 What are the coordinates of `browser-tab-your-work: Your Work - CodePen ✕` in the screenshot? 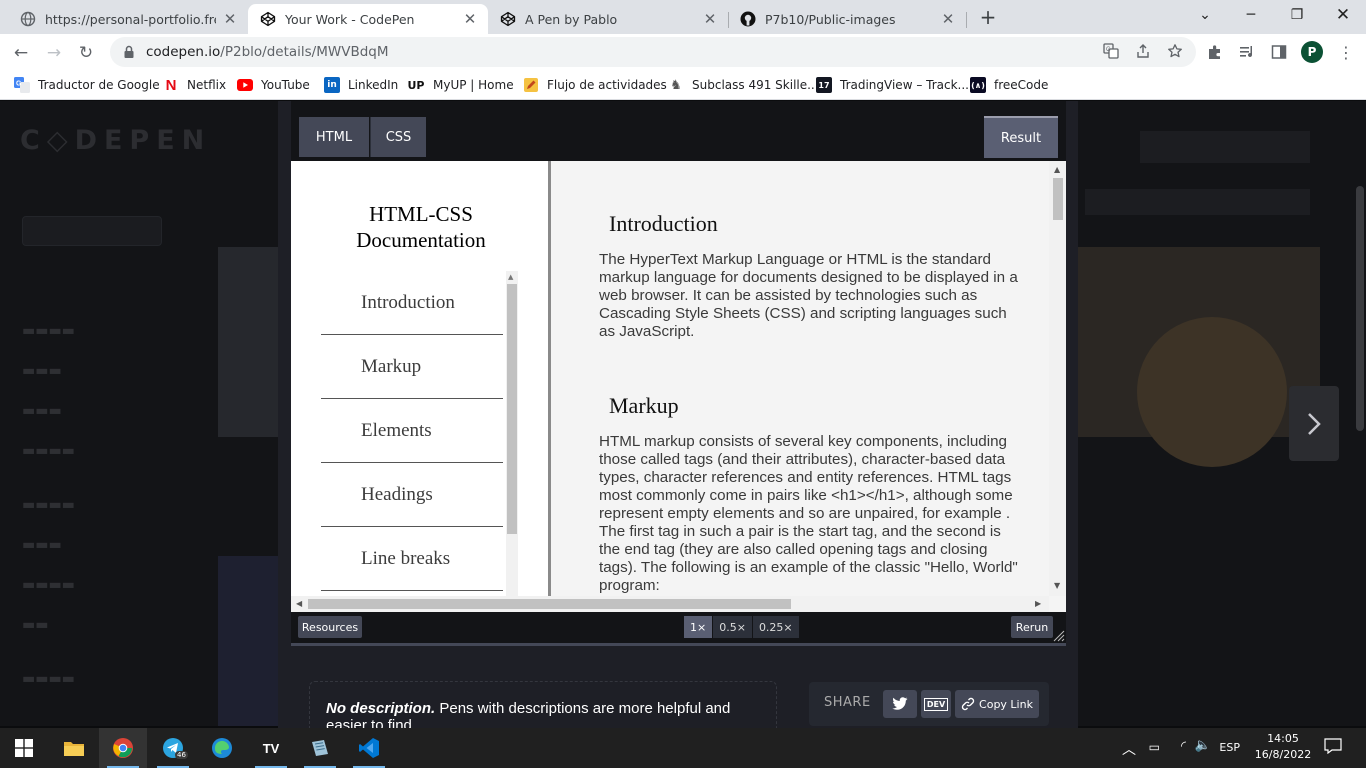 It's located at (368, 19).